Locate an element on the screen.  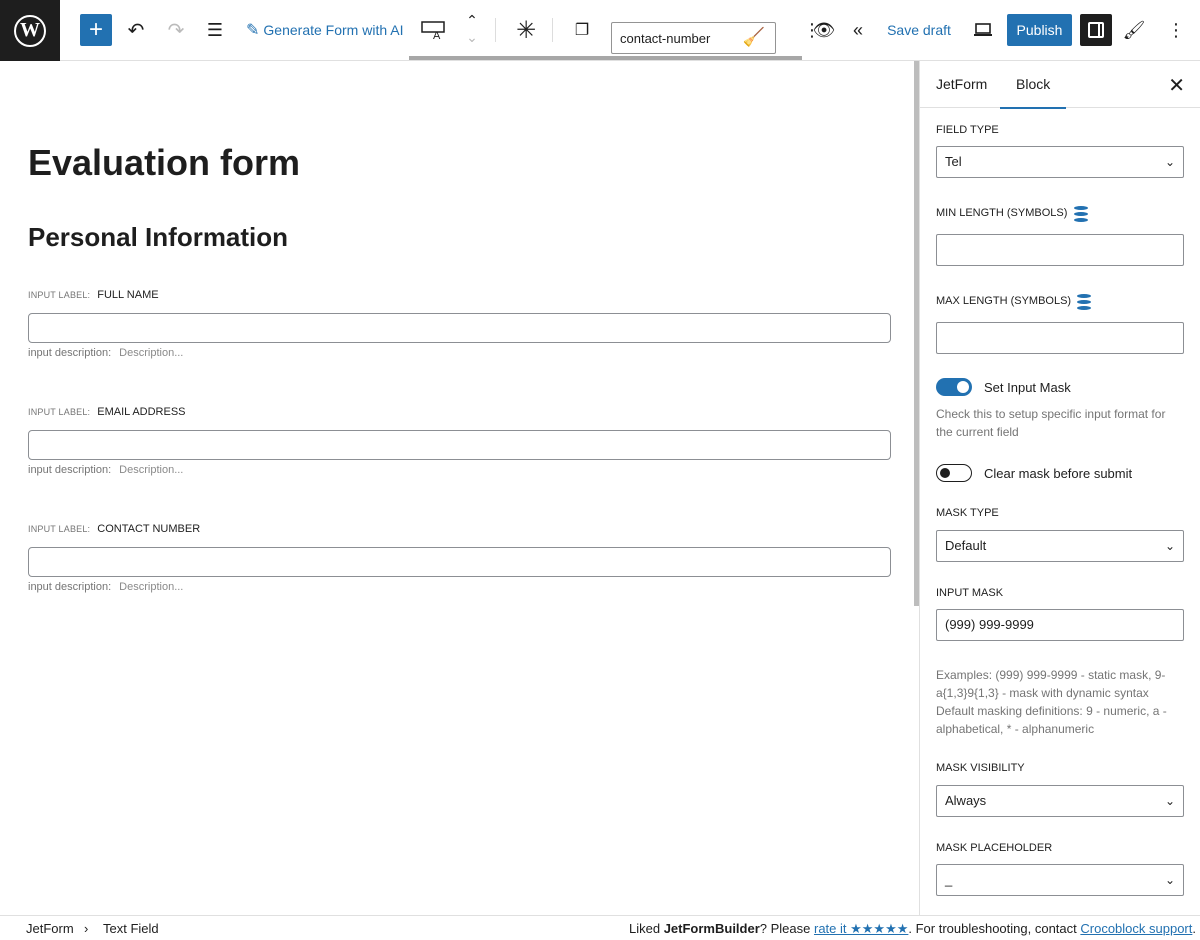
mask-type-value: Default is located at coordinates (966, 545).